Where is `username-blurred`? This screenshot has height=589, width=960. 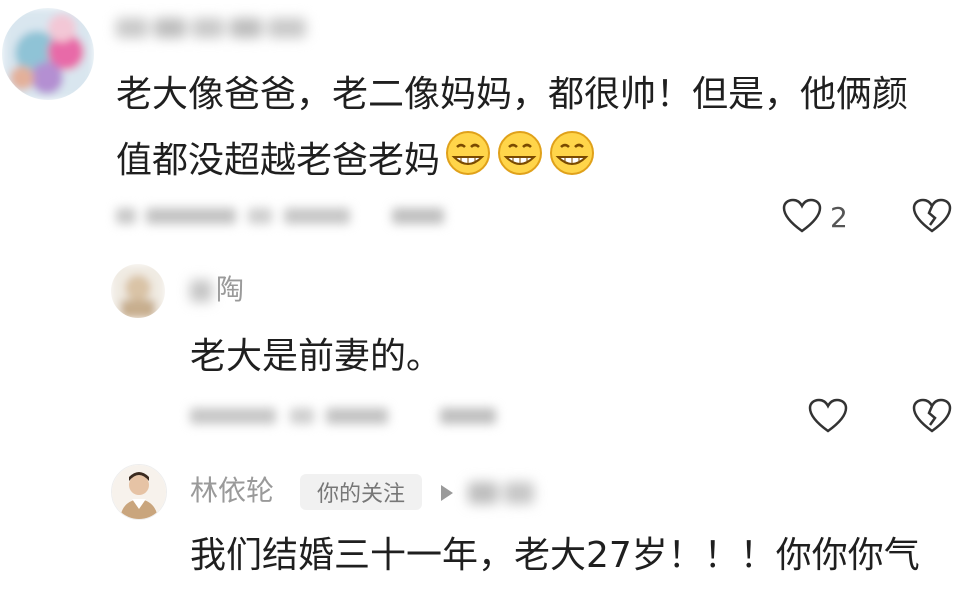 username-blurred is located at coordinates (202, 290).